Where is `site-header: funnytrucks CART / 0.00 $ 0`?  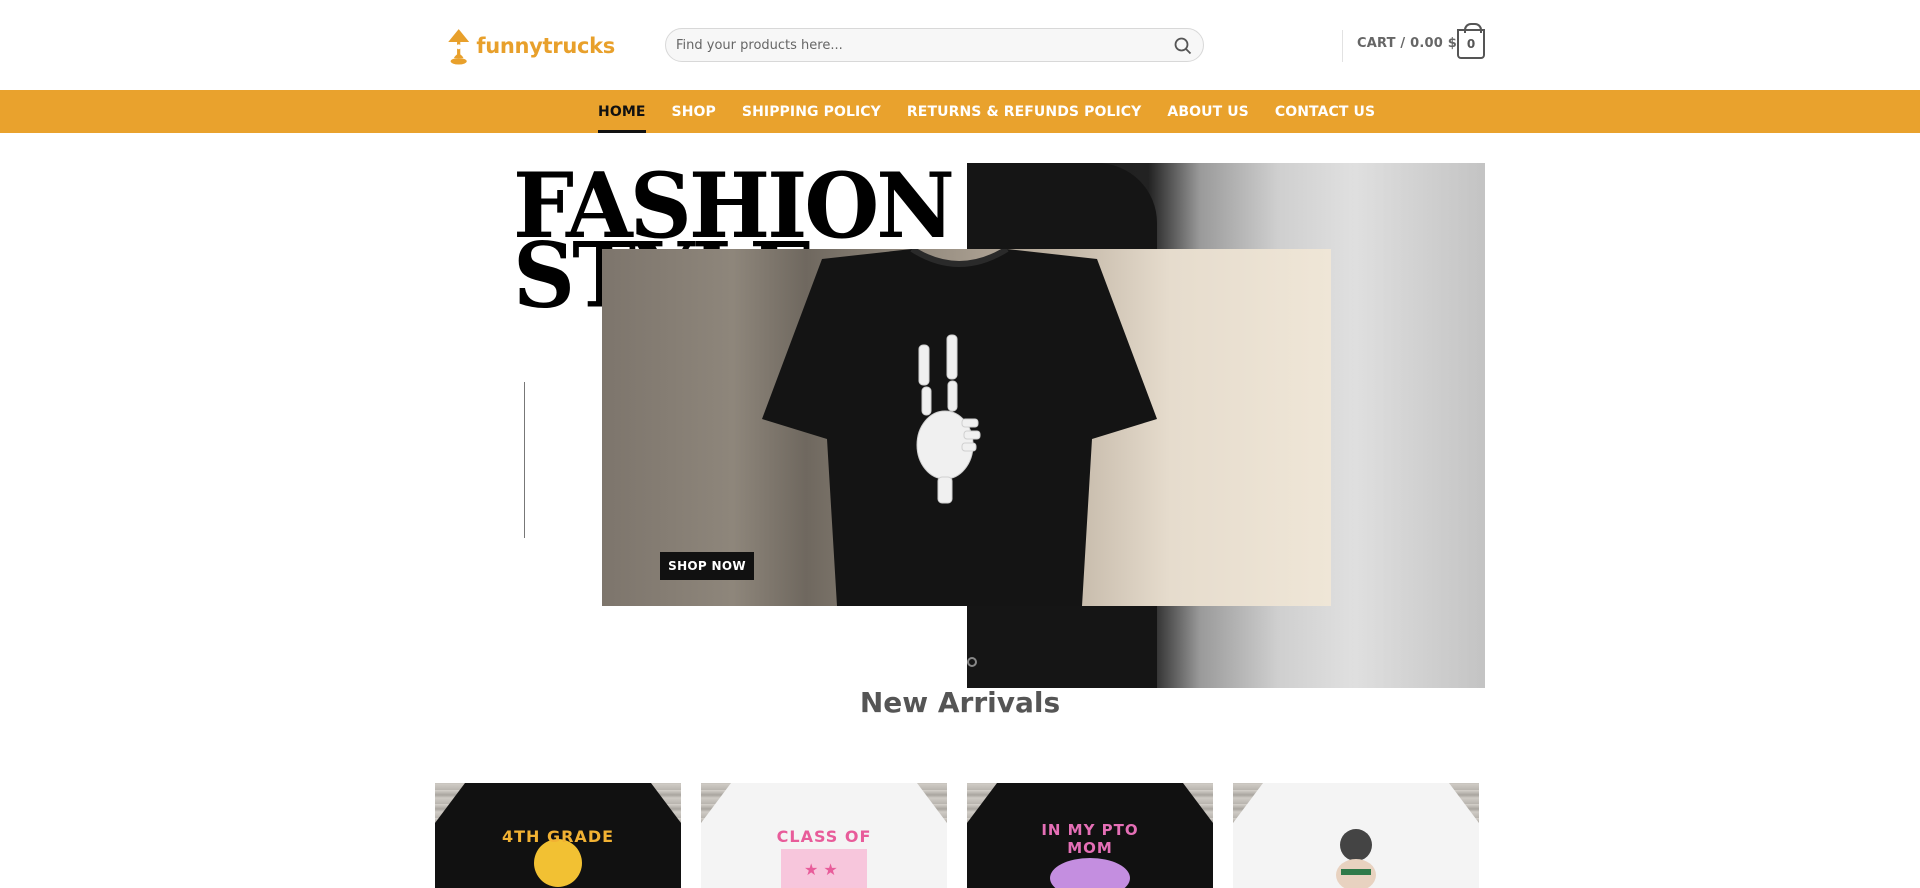 site-header: funnytrucks CART / 0.00 $ 0 is located at coordinates (960, 44).